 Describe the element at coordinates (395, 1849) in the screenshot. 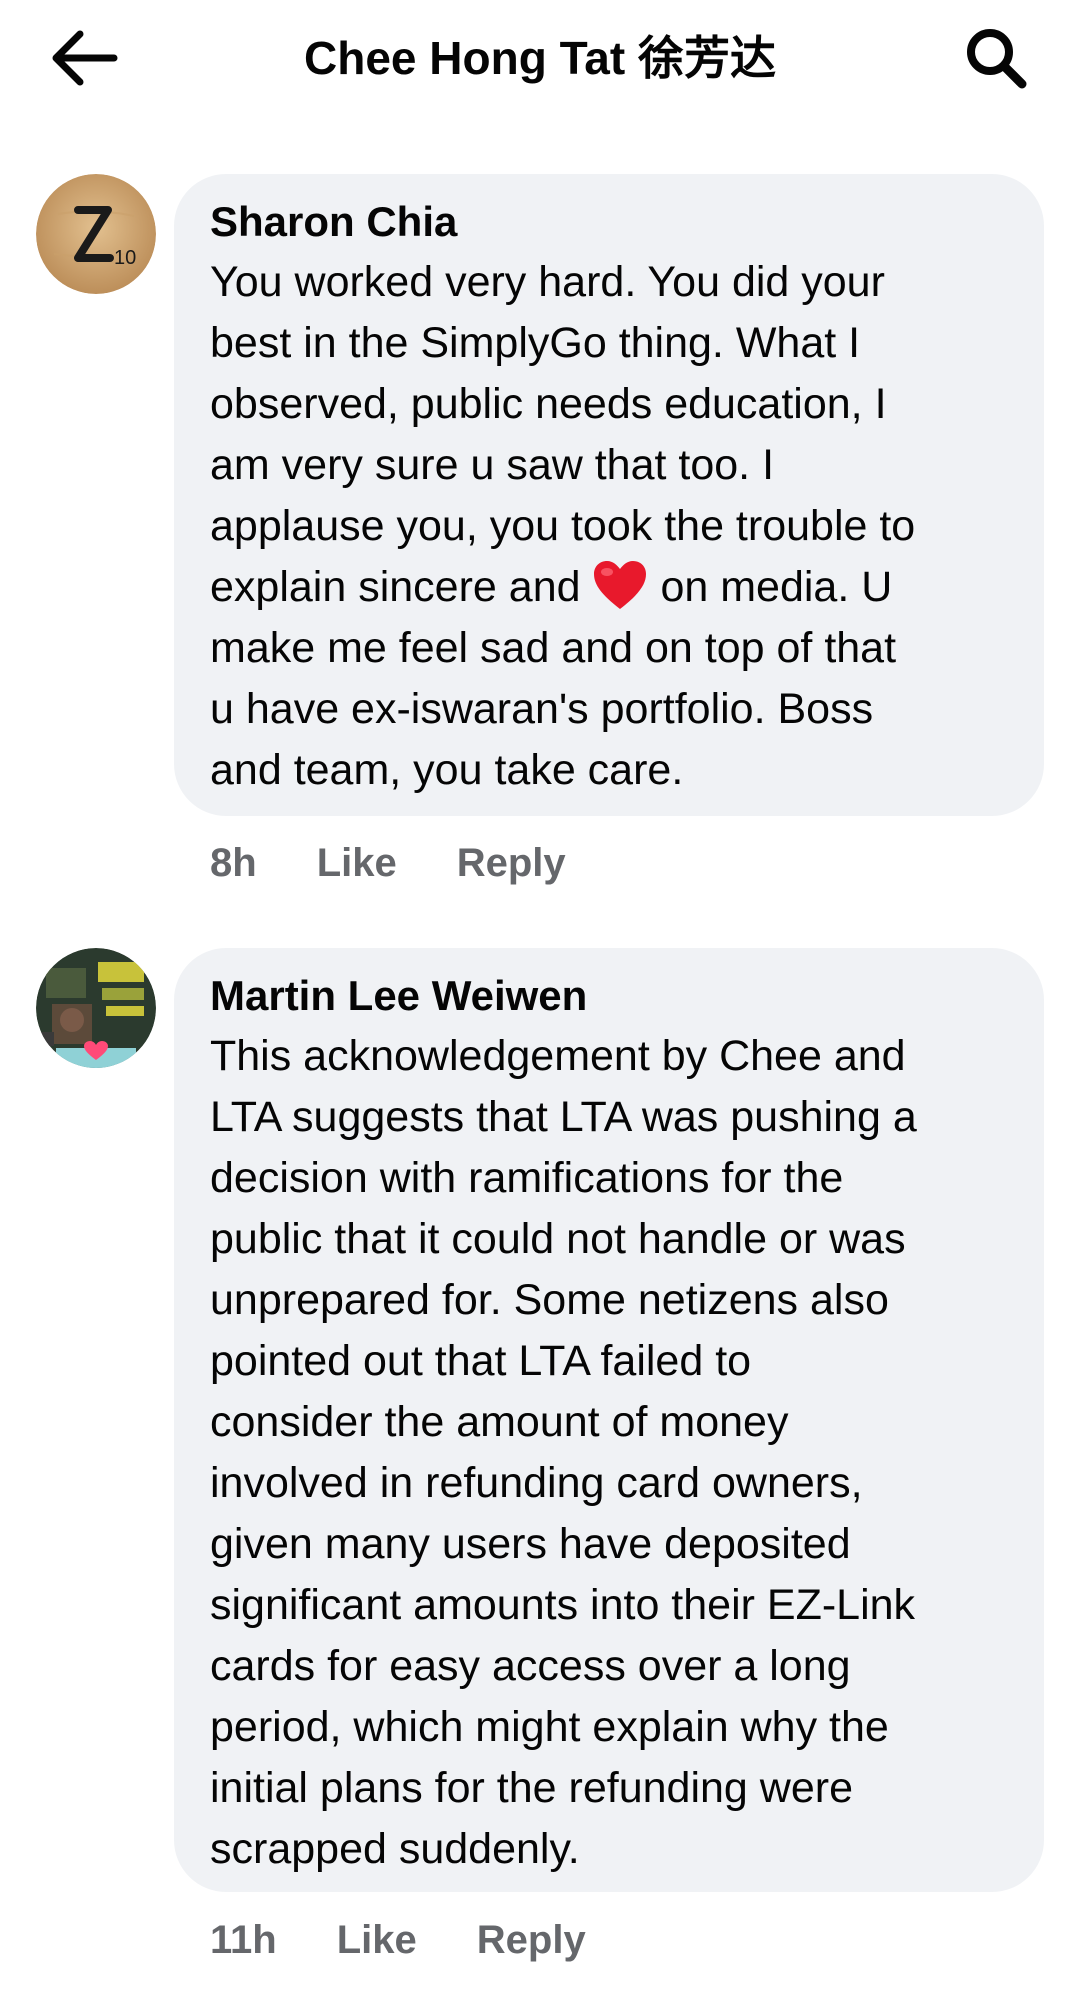

I see `comment-line: scrapped suddenly.` at that location.